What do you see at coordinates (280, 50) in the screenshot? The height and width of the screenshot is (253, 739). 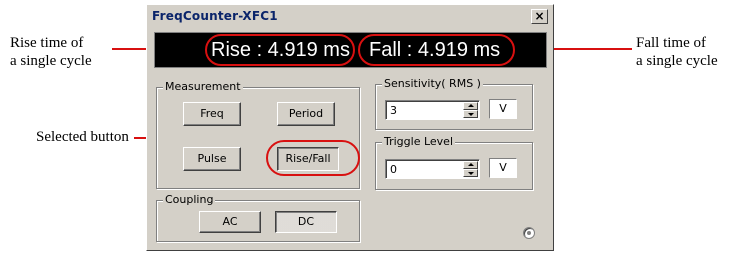 I see `rise-highlight-oval` at bounding box center [280, 50].